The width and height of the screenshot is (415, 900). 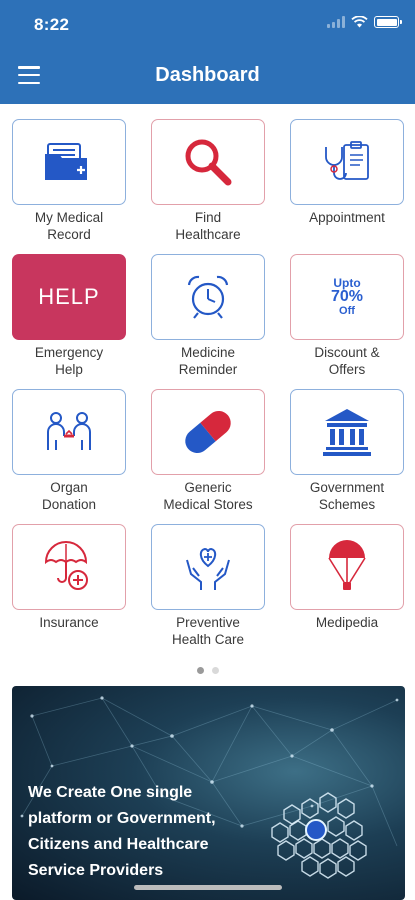 I want to click on discount-off: Off, so click(x=347, y=310).